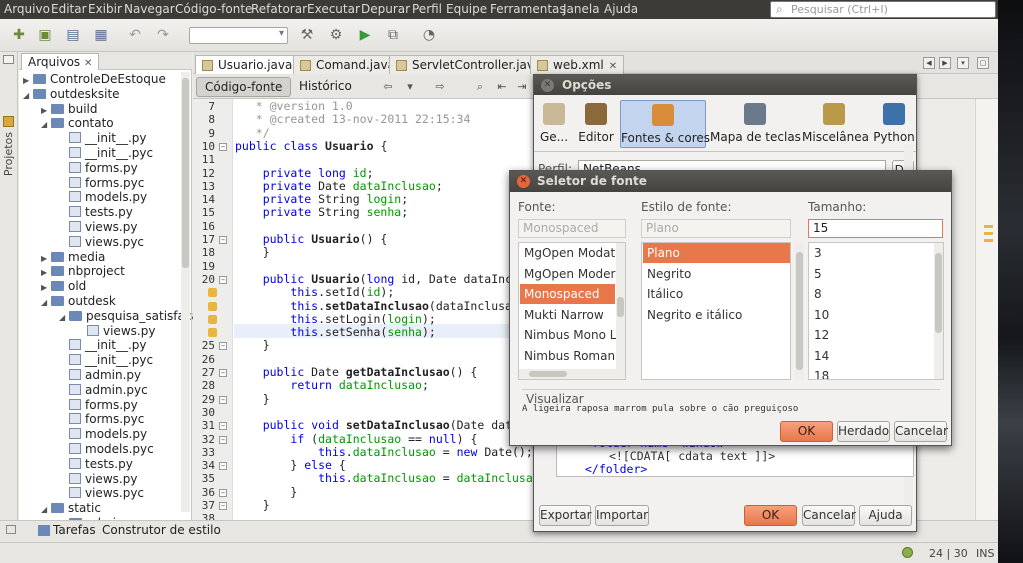 The width and height of the screenshot is (1023, 563). What do you see at coordinates (983, 63) in the screenshot?
I see `maximize-icon: ▢` at bounding box center [983, 63].